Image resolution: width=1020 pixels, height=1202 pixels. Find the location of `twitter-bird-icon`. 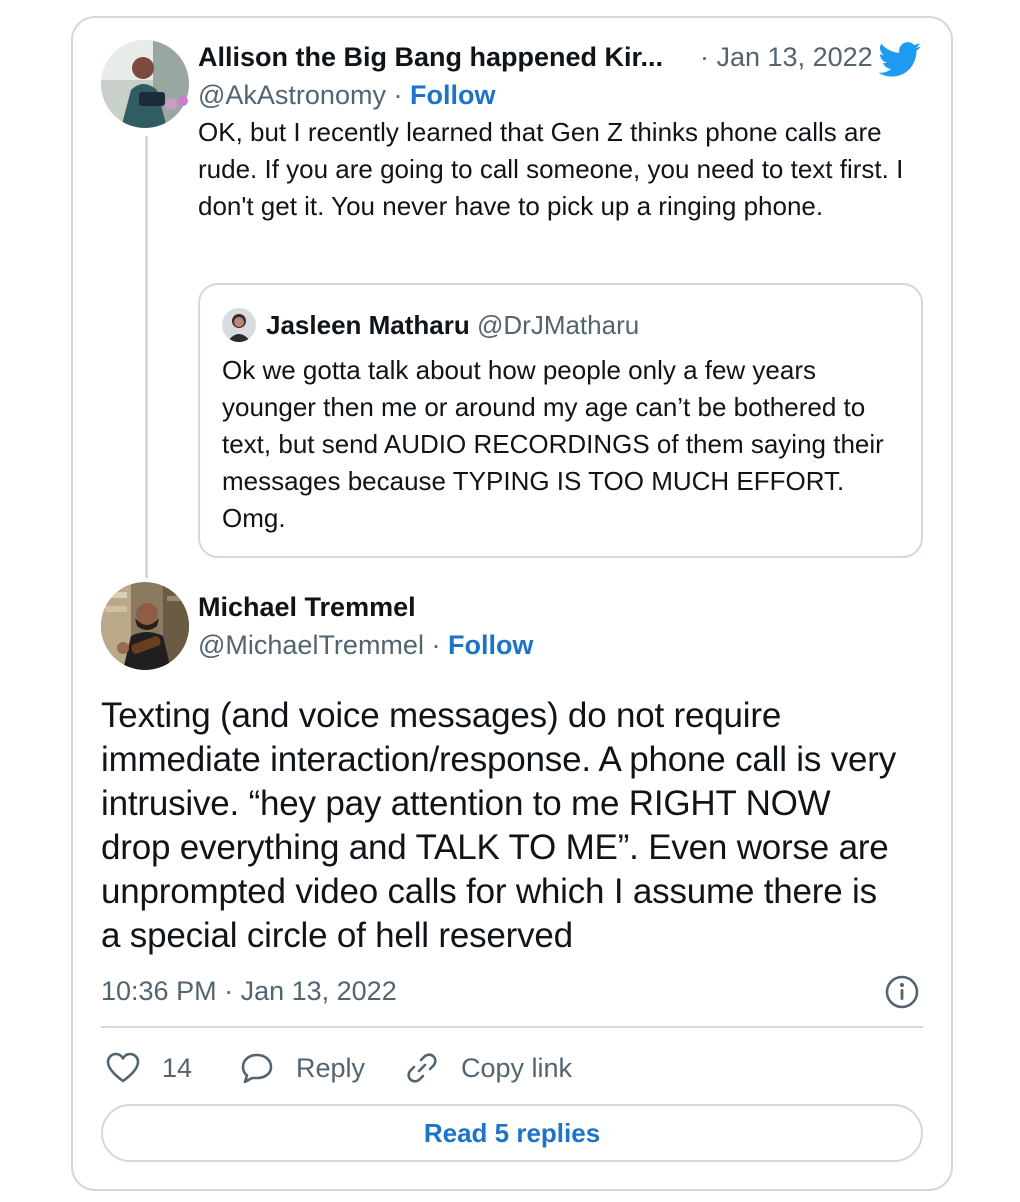

twitter-bird-icon is located at coordinates (900, 62).